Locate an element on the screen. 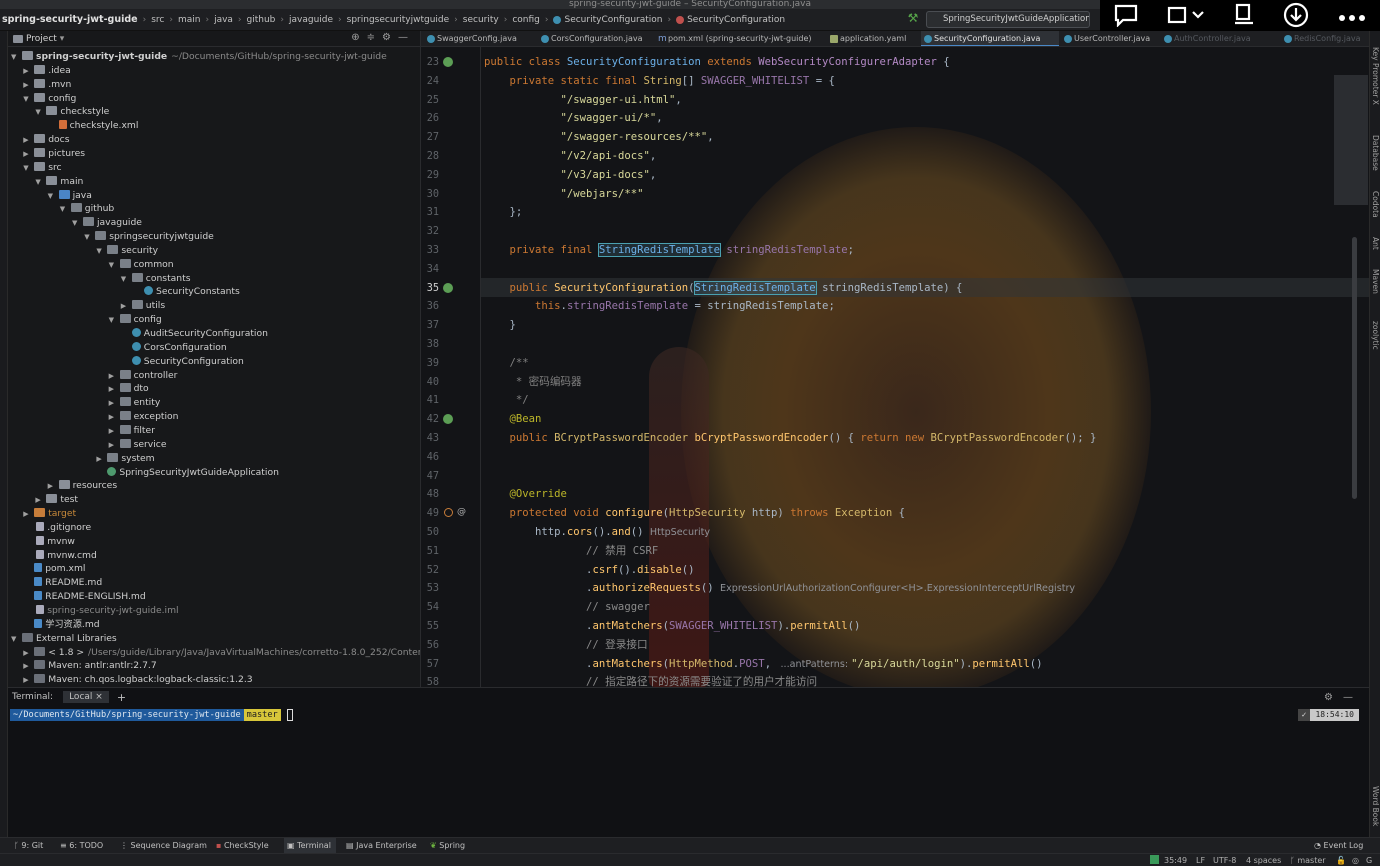 The image size is (1380, 866). line-number: 51 is located at coordinates (430, 551).